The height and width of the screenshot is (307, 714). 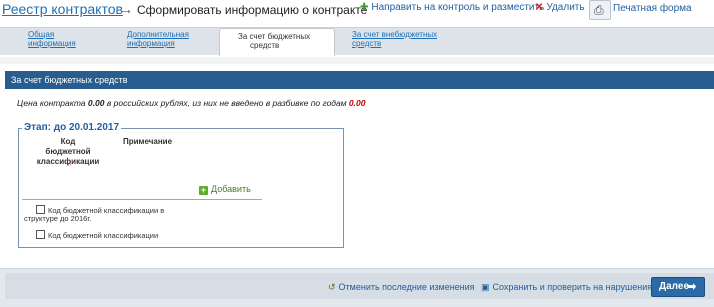 I want to click on add-label: Добавить, so click(x=231, y=189).